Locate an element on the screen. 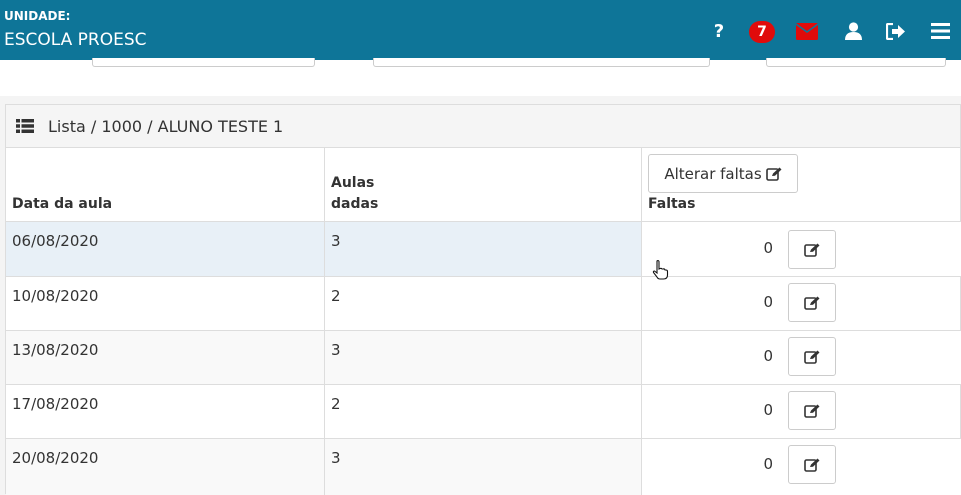 The width and height of the screenshot is (961, 495). cell-date: 10/08/2020 is located at coordinates (55, 296).